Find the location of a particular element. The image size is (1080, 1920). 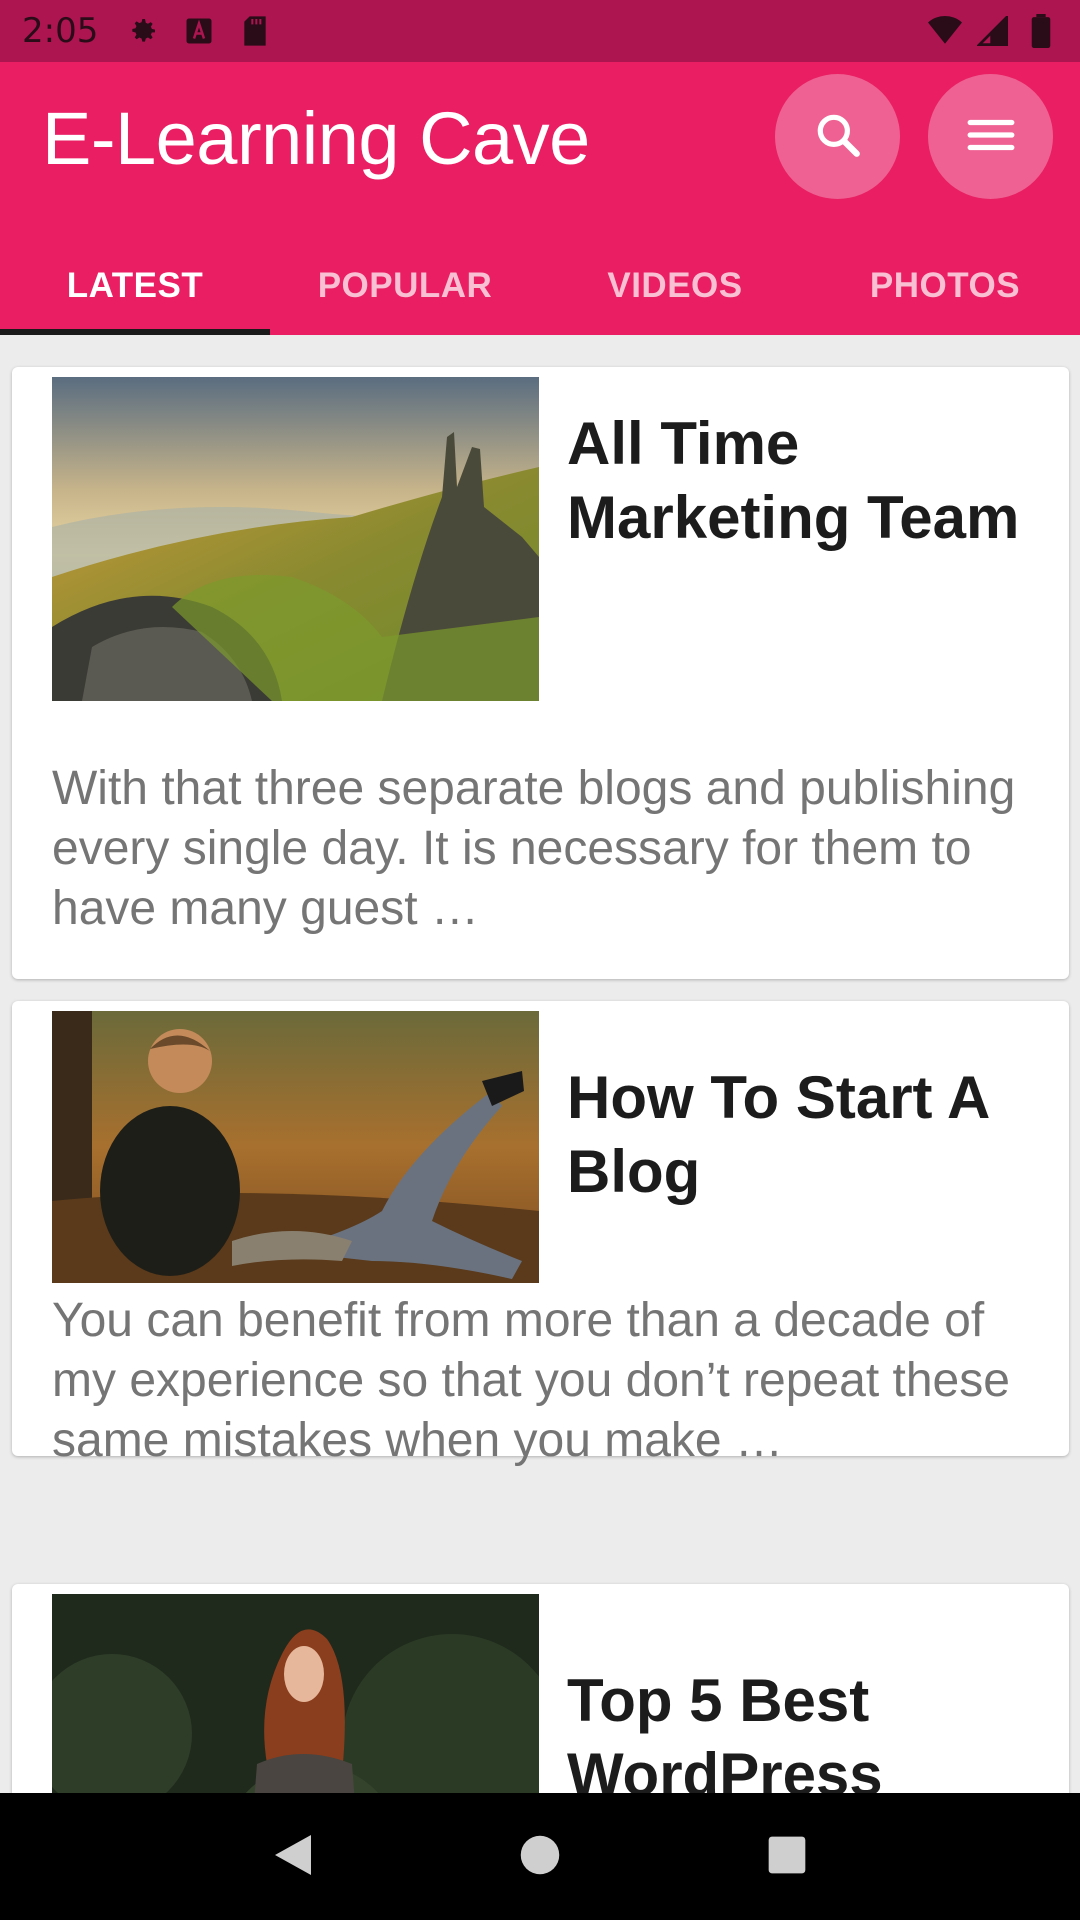

back-button is located at coordinates (293, 1857).